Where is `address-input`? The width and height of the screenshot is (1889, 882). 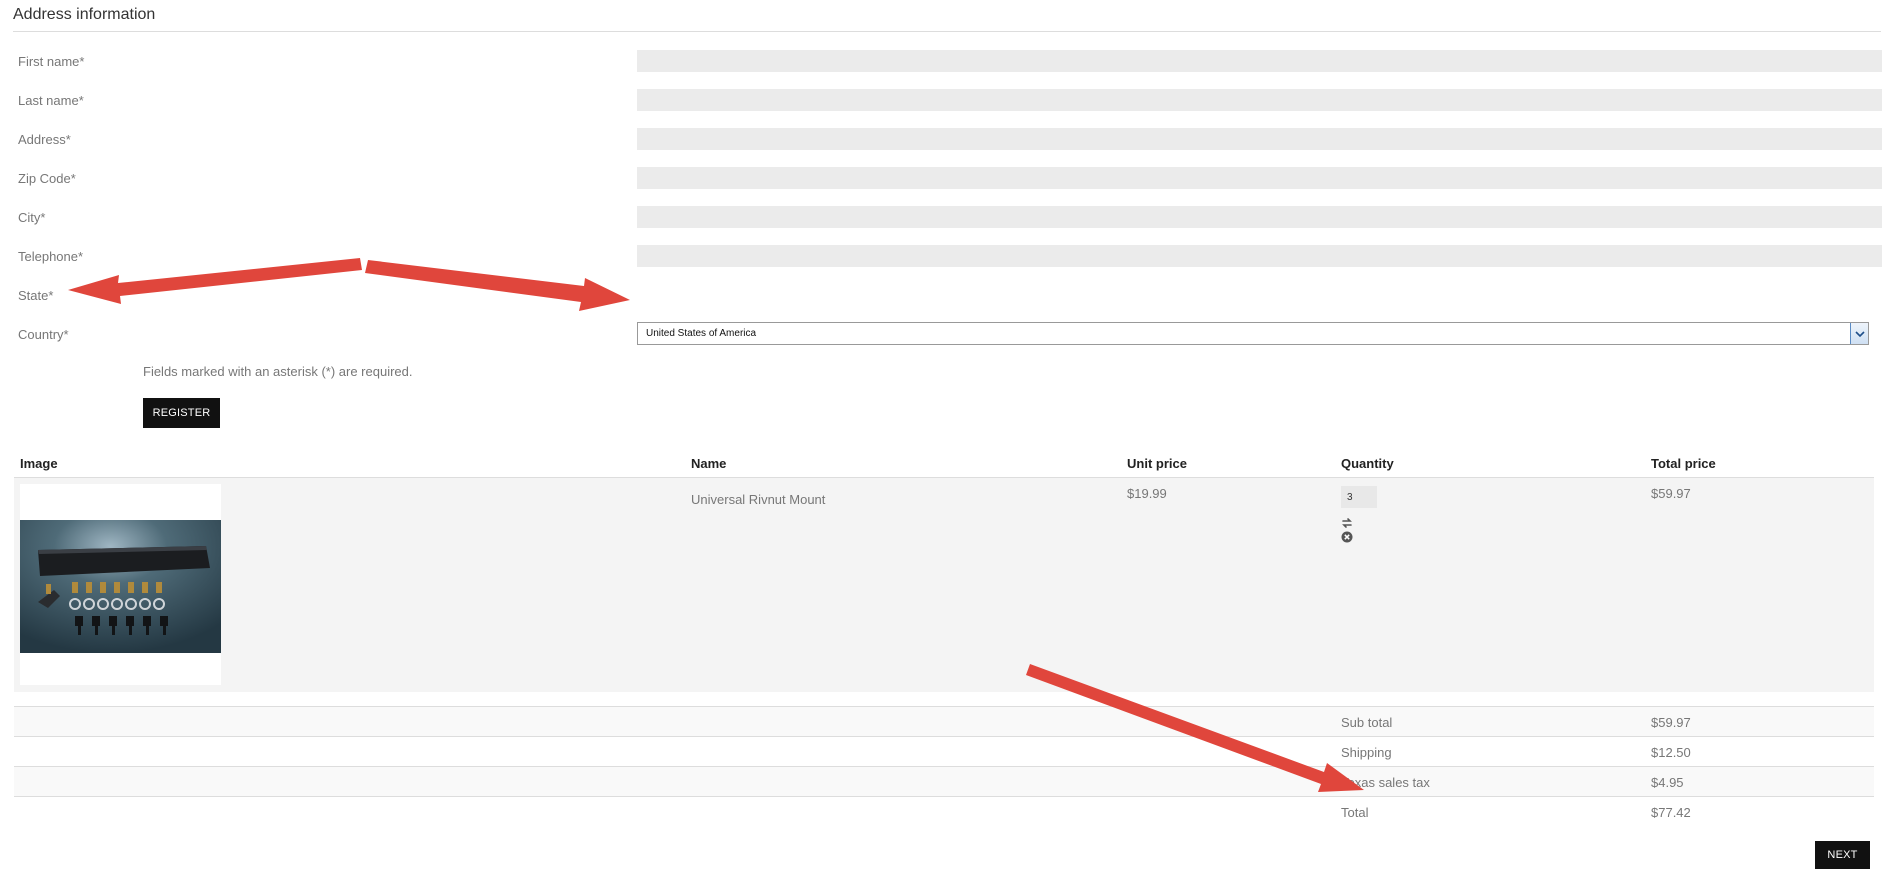 address-input is located at coordinates (1259, 139).